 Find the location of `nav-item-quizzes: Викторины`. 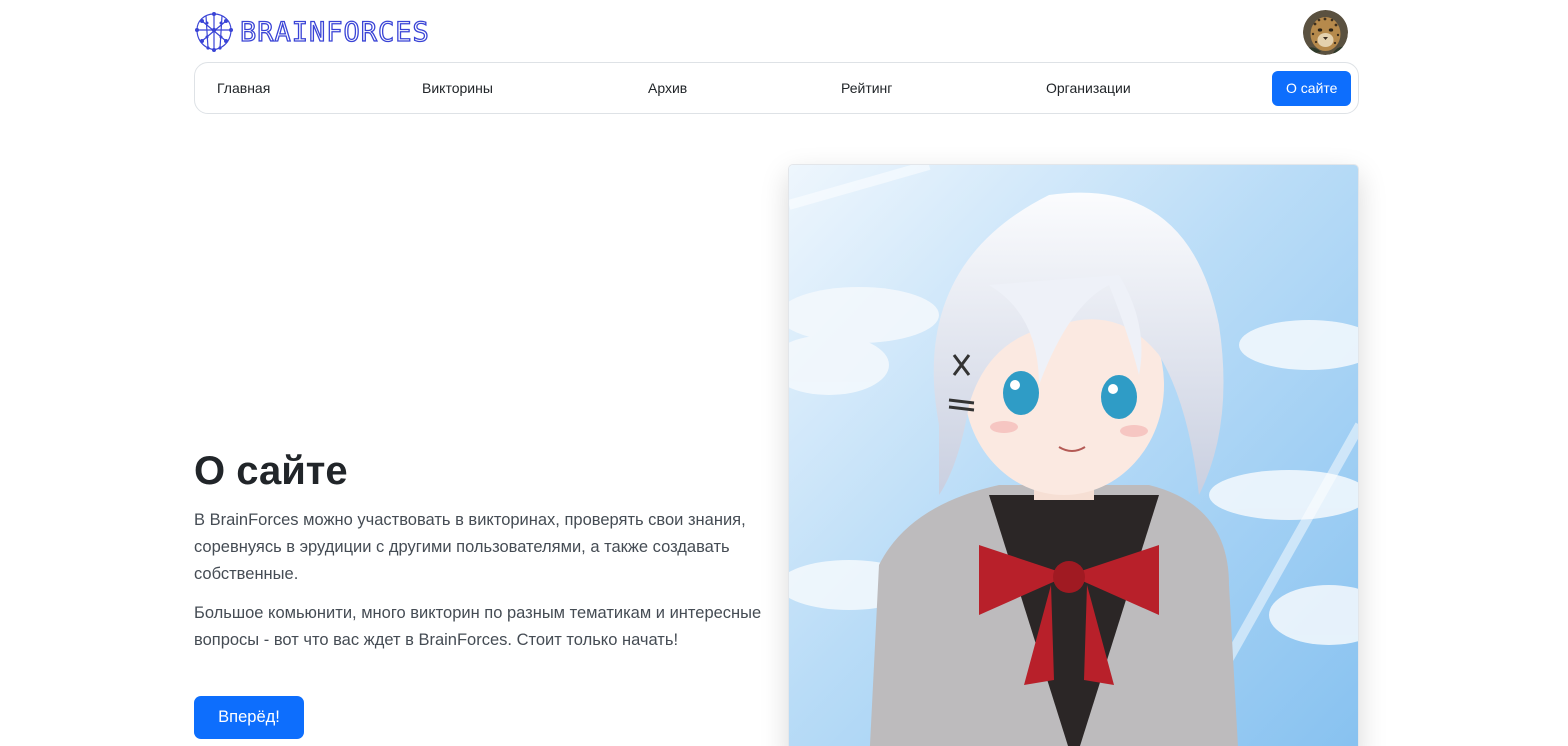

nav-item-quizzes: Викторины is located at coordinates (457, 88).